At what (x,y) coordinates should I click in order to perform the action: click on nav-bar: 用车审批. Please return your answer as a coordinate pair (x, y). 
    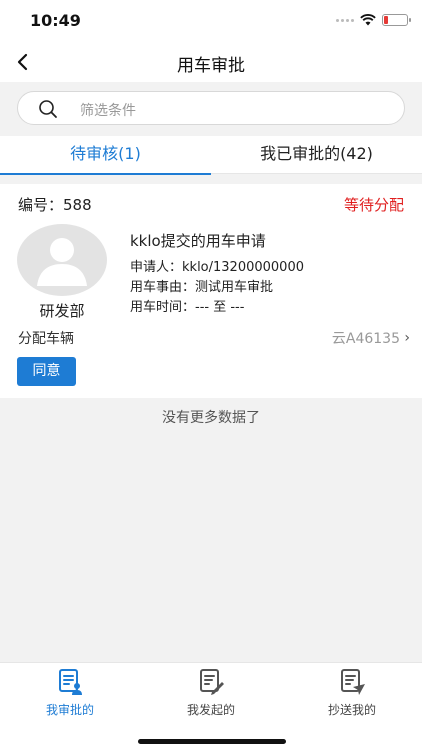
    Looking at the image, I should click on (211, 63).